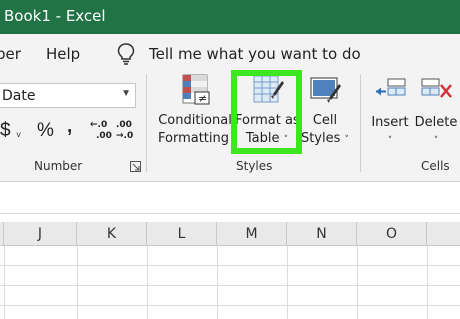 The image size is (460, 319). Describe the element at coordinates (391, 87) in the screenshot. I see `insert-cells-icon` at that location.